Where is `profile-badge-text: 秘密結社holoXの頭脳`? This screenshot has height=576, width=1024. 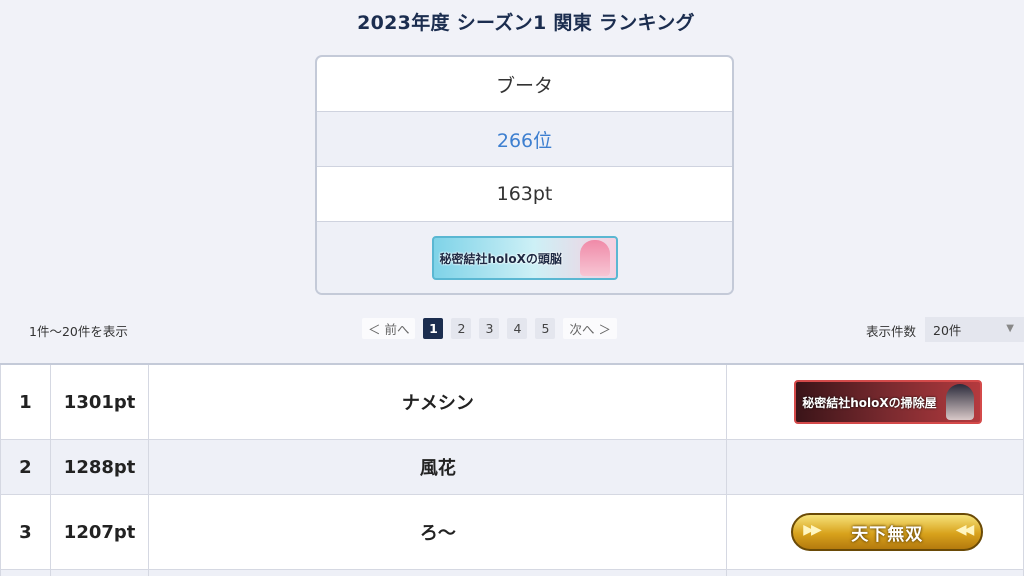
profile-badge-text: 秘密結社holoXの頭脳 is located at coordinates (500, 258).